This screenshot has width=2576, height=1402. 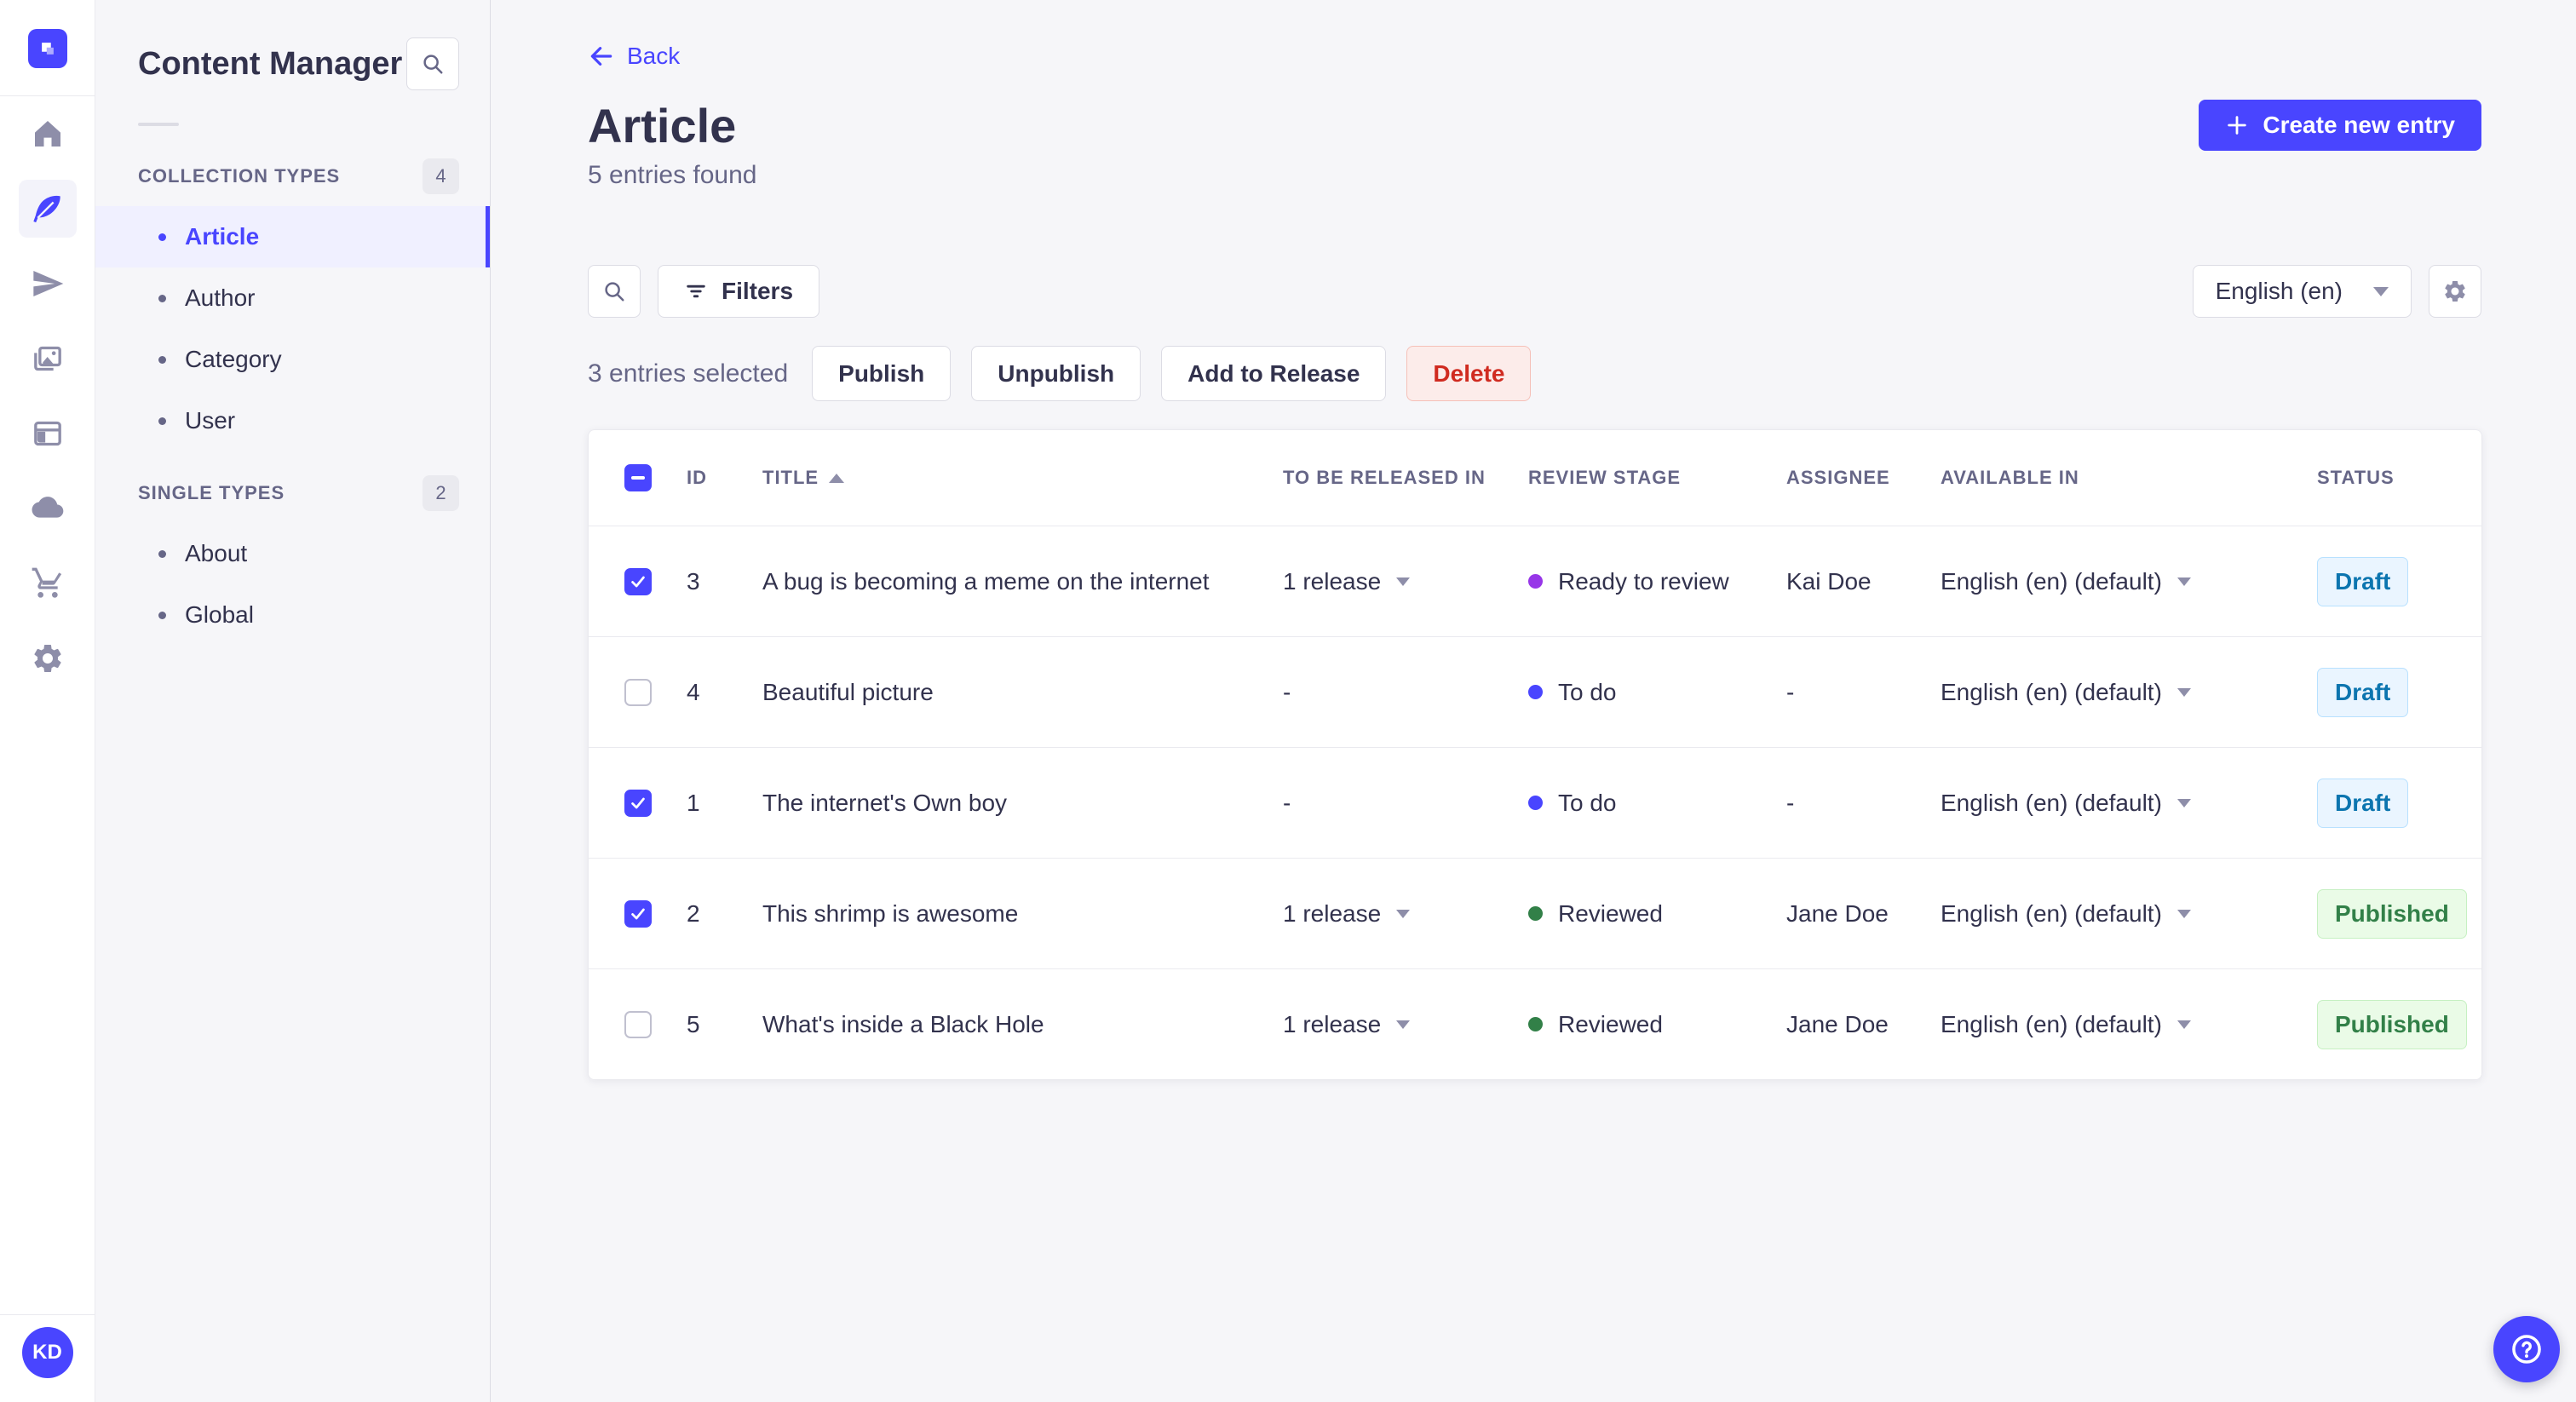 I want to click on search-button, so click(x=615, y=291).